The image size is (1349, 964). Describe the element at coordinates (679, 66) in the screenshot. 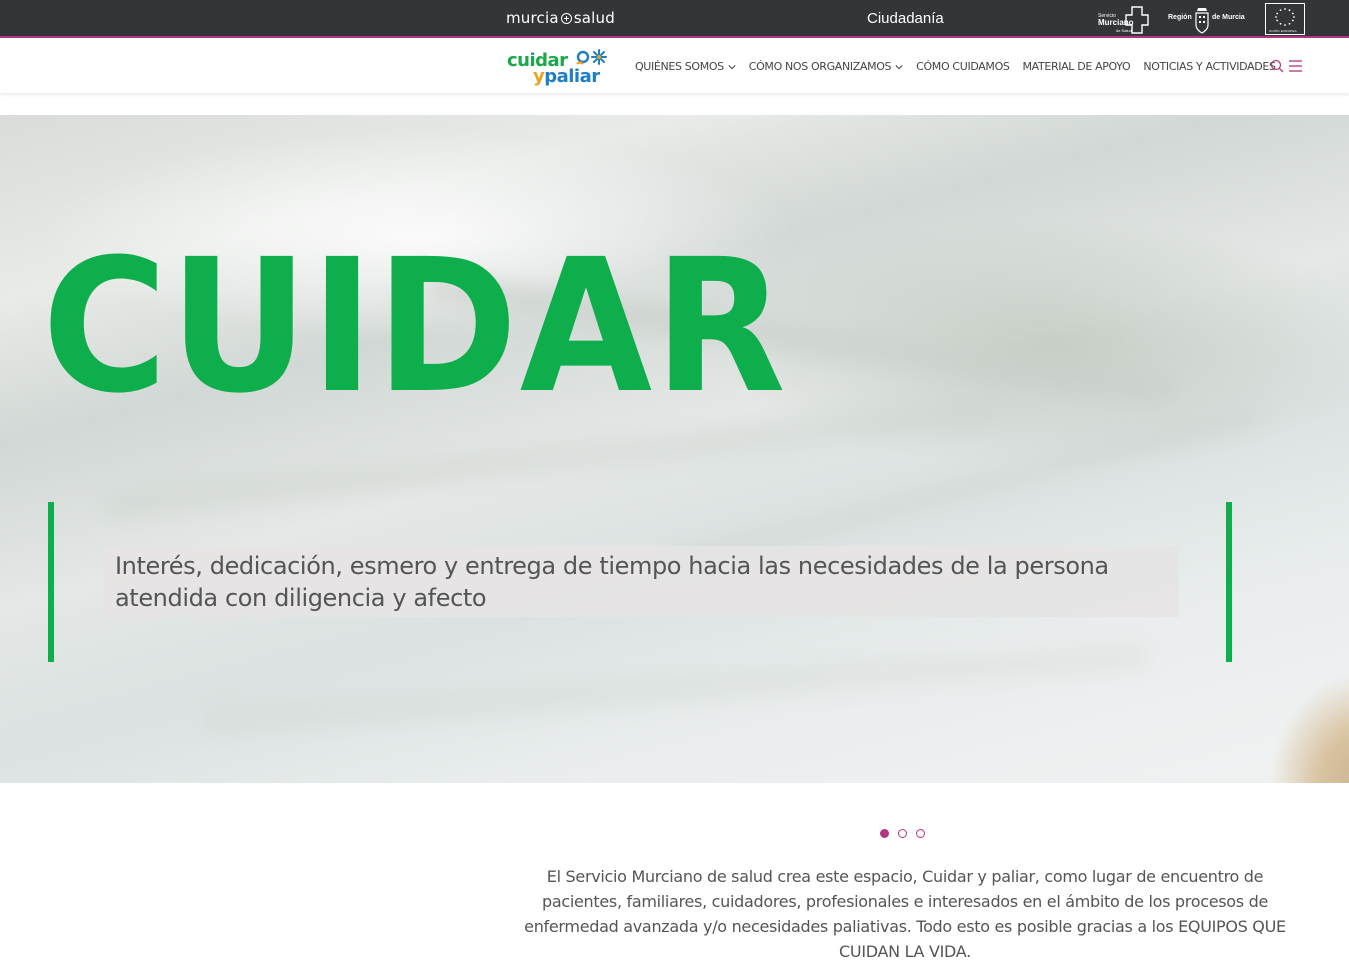

I see `nav-label: QUIÉNES SOMOS` at that location.